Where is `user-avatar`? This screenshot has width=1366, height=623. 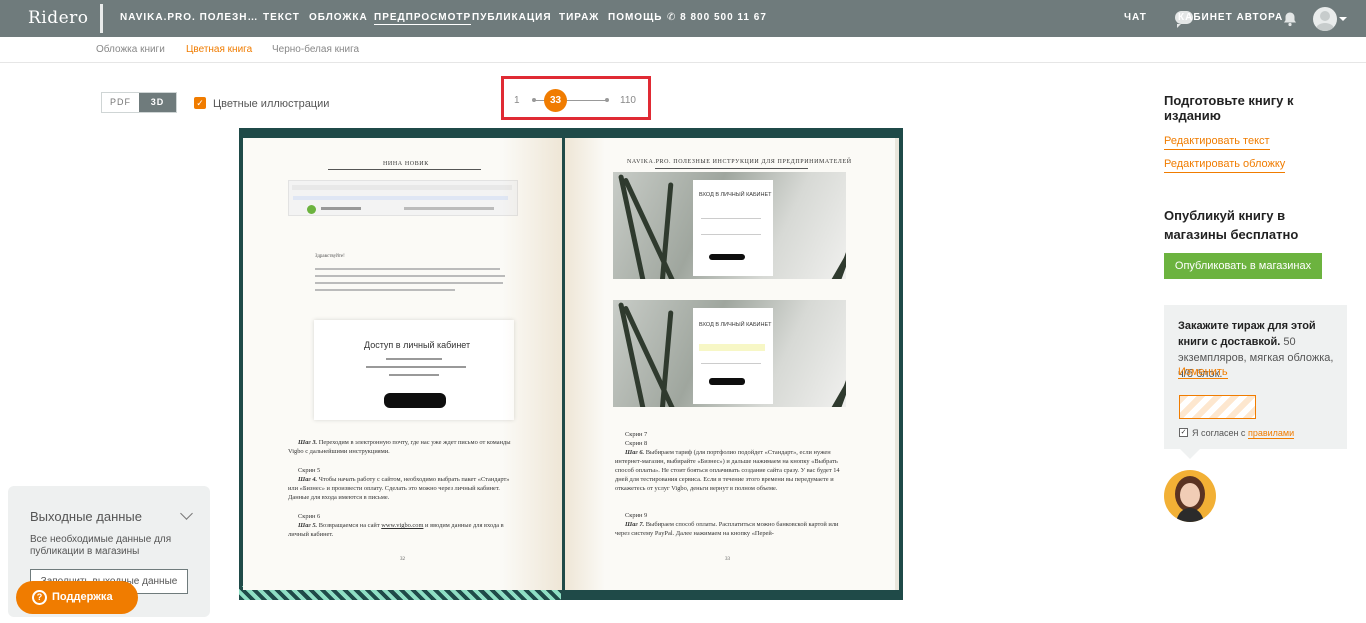
user-avatar is located at coordinates (1325, 19).